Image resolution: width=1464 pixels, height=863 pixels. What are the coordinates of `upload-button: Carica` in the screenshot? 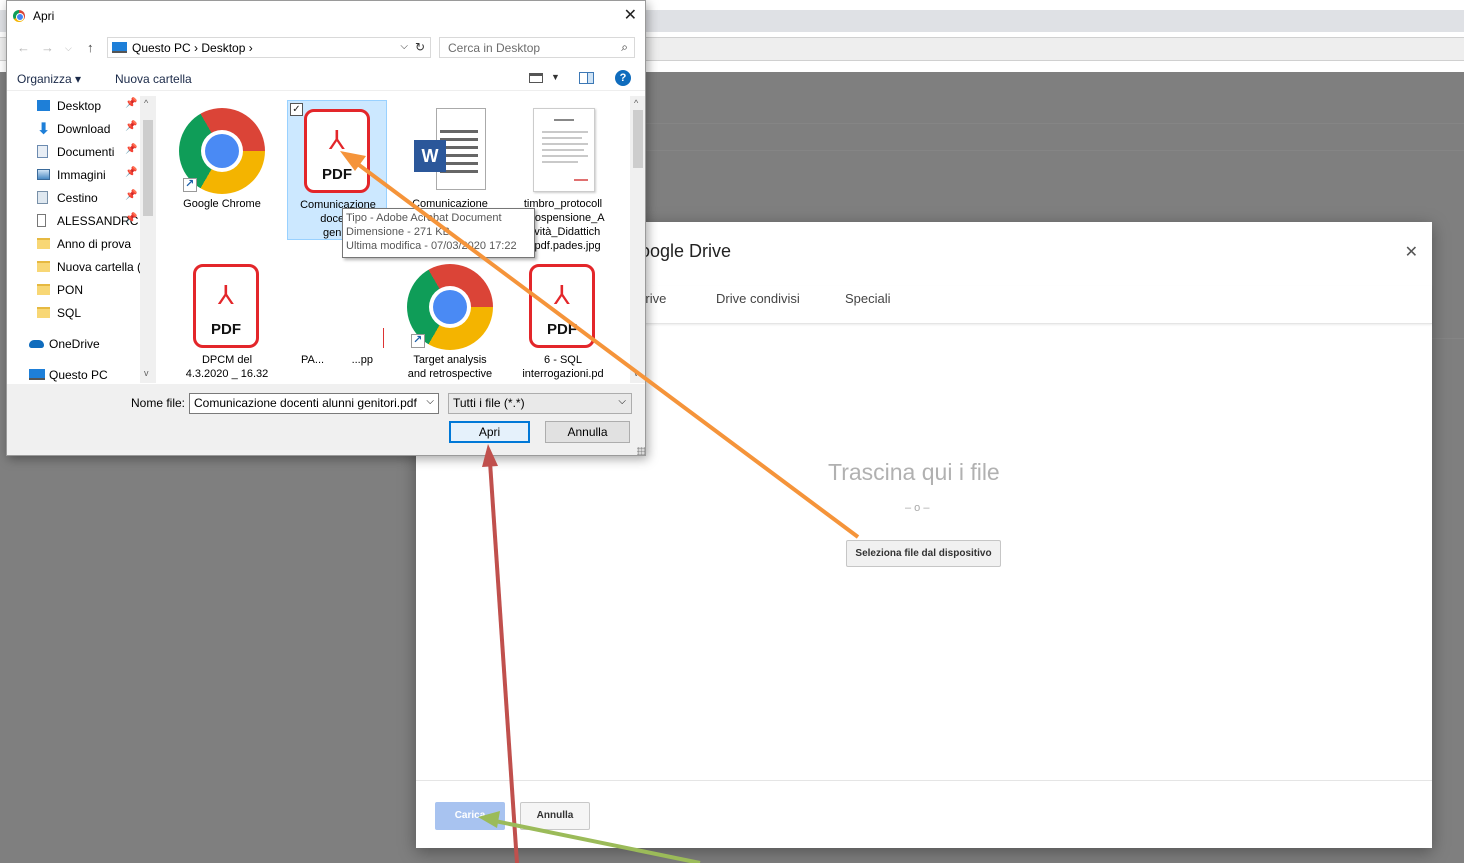 It's located at (470, 816).